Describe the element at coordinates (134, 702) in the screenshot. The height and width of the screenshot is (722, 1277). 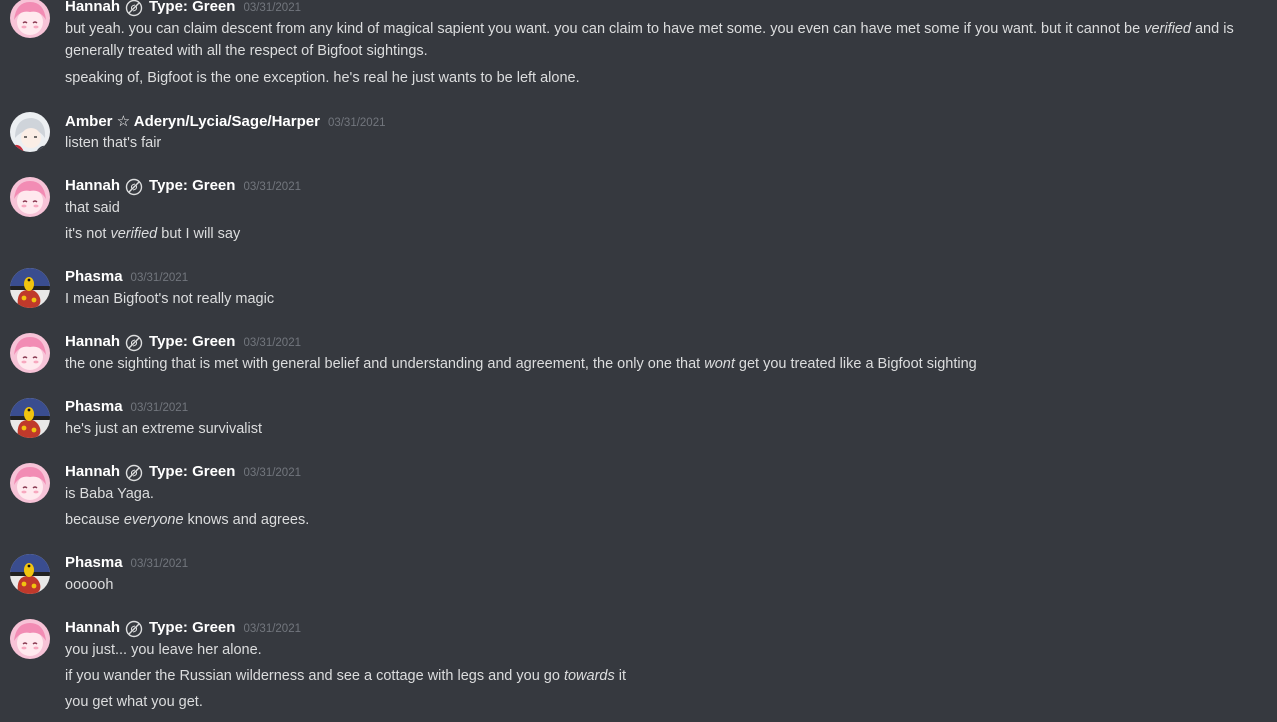
I see `message-text: you get what you get.` at that location.